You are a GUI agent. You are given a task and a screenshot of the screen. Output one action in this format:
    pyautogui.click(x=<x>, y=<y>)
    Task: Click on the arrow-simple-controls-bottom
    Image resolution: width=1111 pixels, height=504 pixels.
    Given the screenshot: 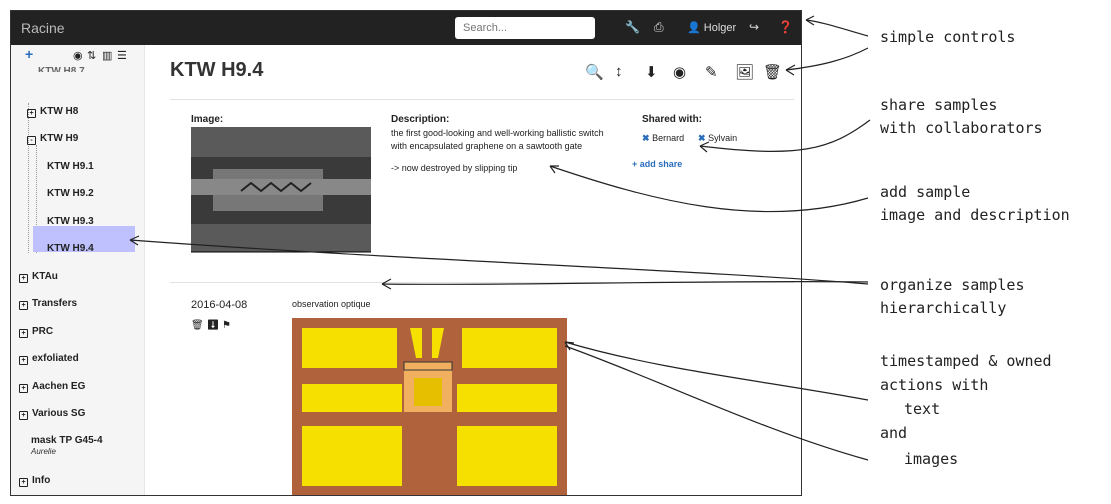 What is the action you would take?
    pyautogui.click(x=827, y=59)
    